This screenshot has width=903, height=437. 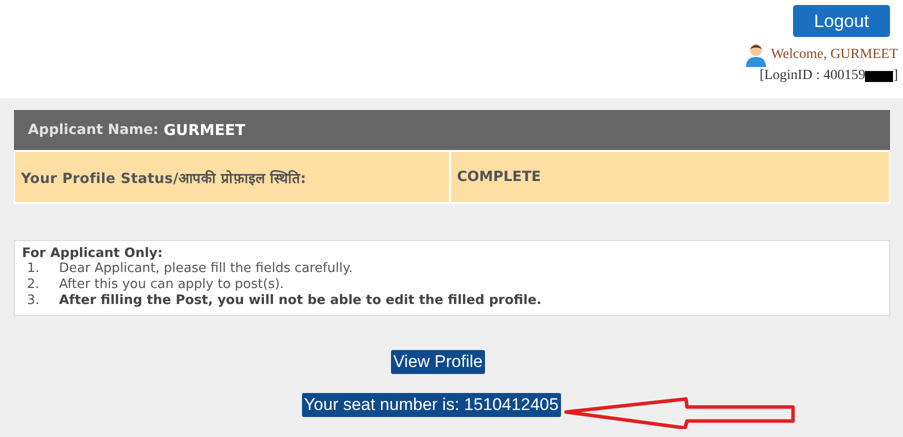 I want to click on applicant-name-label: Applicant Name:, so click(x=93, y=130).